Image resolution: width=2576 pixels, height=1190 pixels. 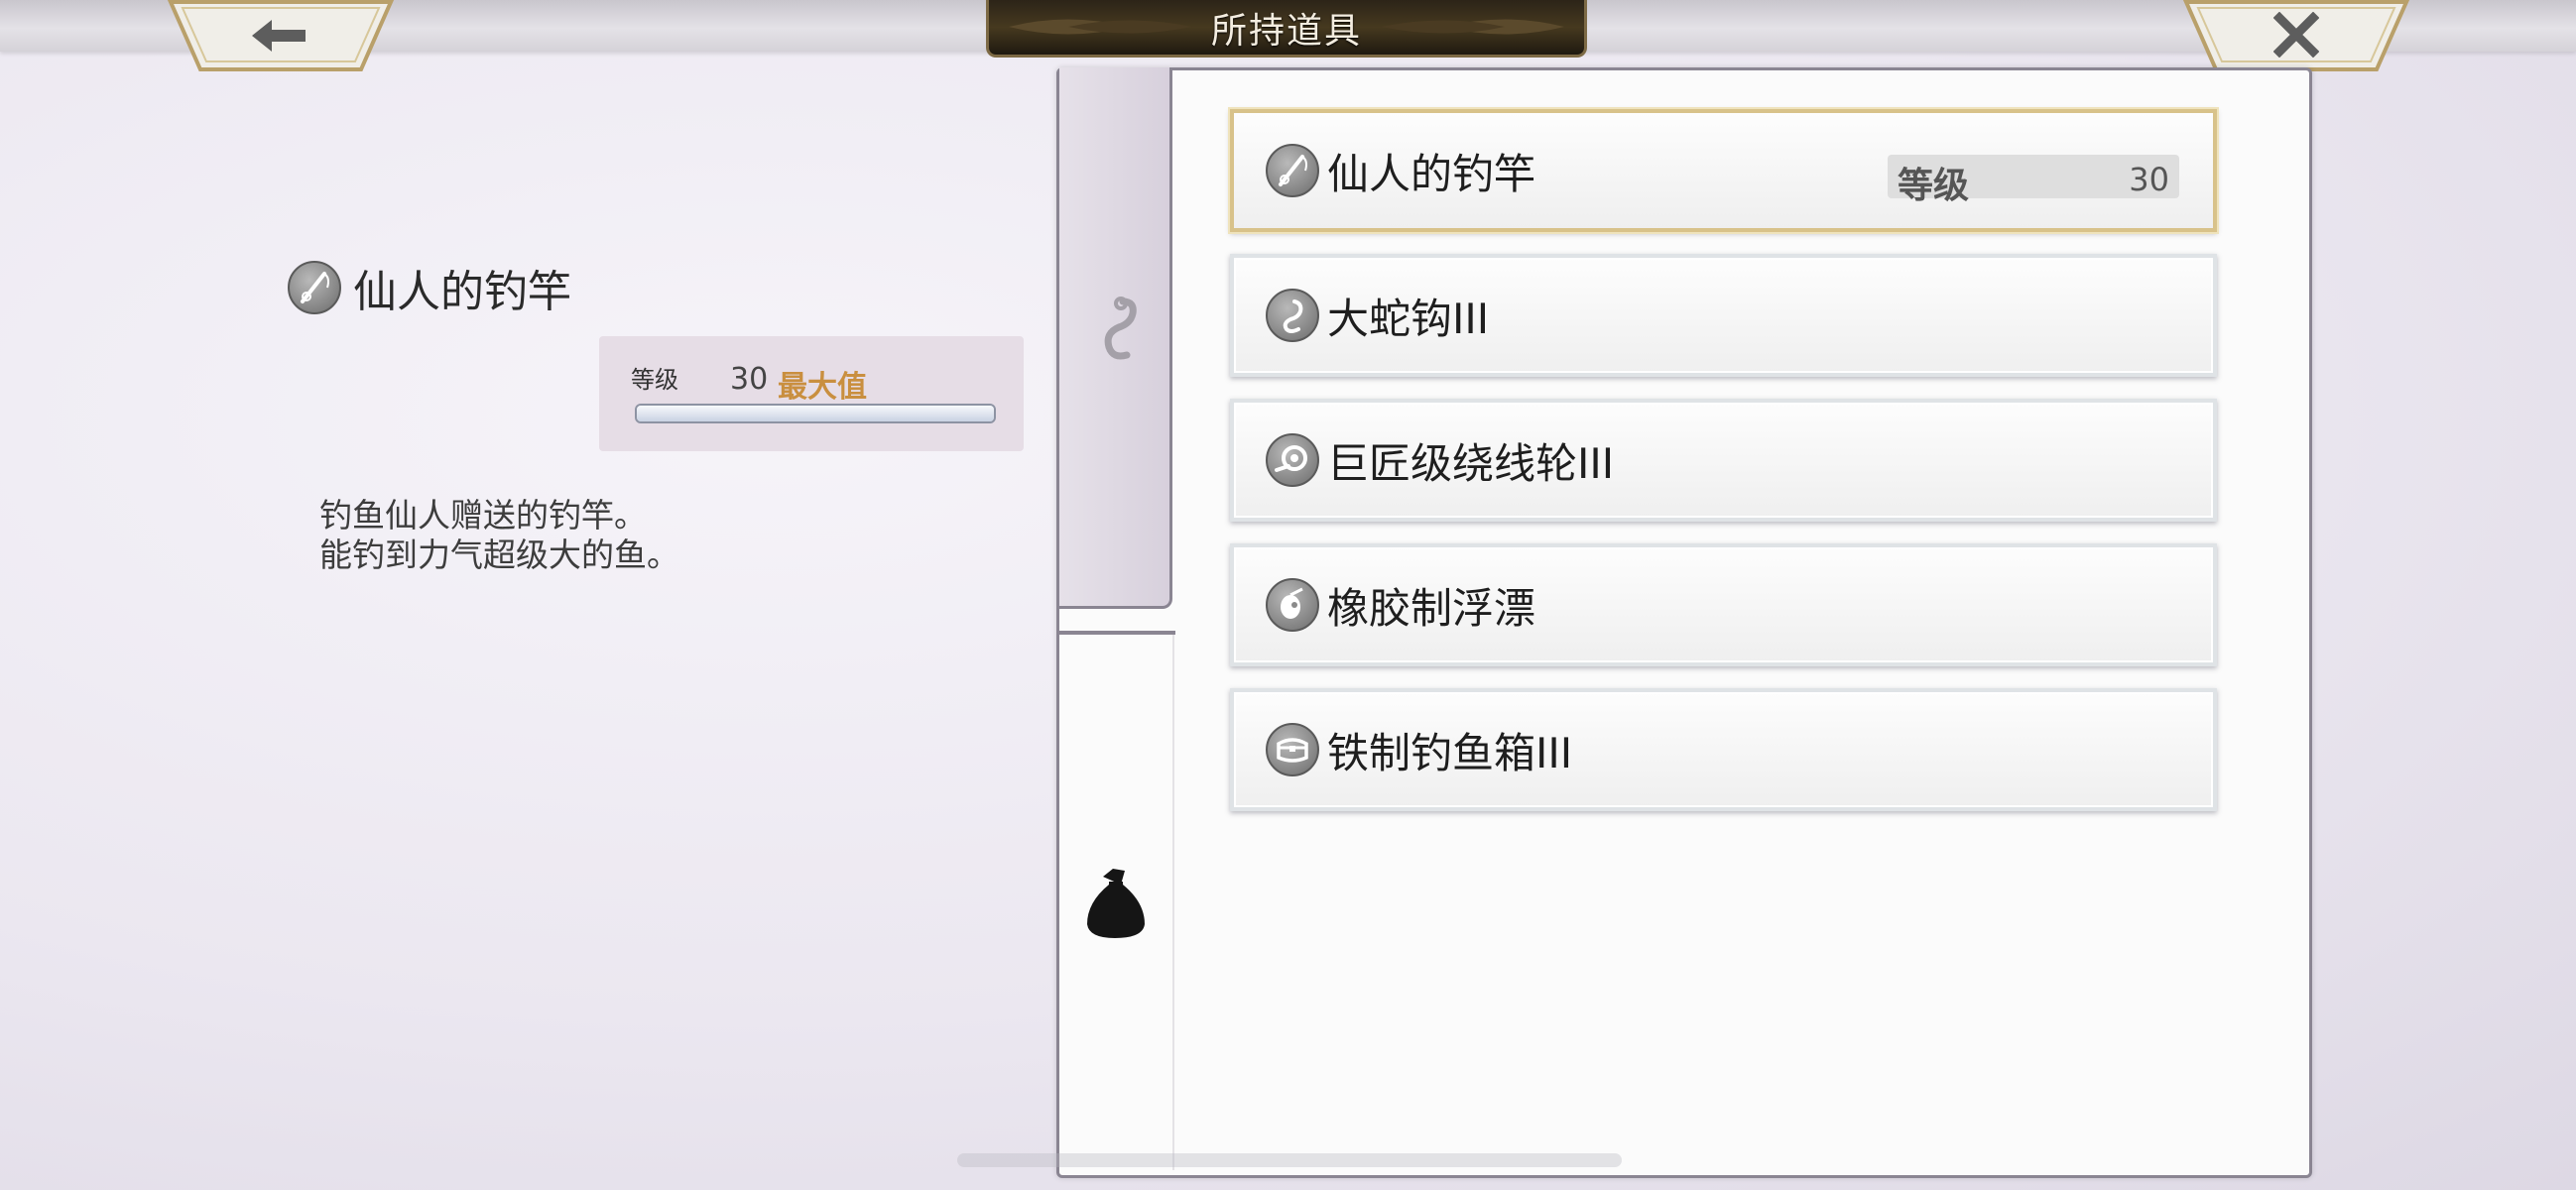 What do you see at coordinates (822, 387) in the screenshot?
I see `level-max-label: 最大值` at bounding box center [822, 387].